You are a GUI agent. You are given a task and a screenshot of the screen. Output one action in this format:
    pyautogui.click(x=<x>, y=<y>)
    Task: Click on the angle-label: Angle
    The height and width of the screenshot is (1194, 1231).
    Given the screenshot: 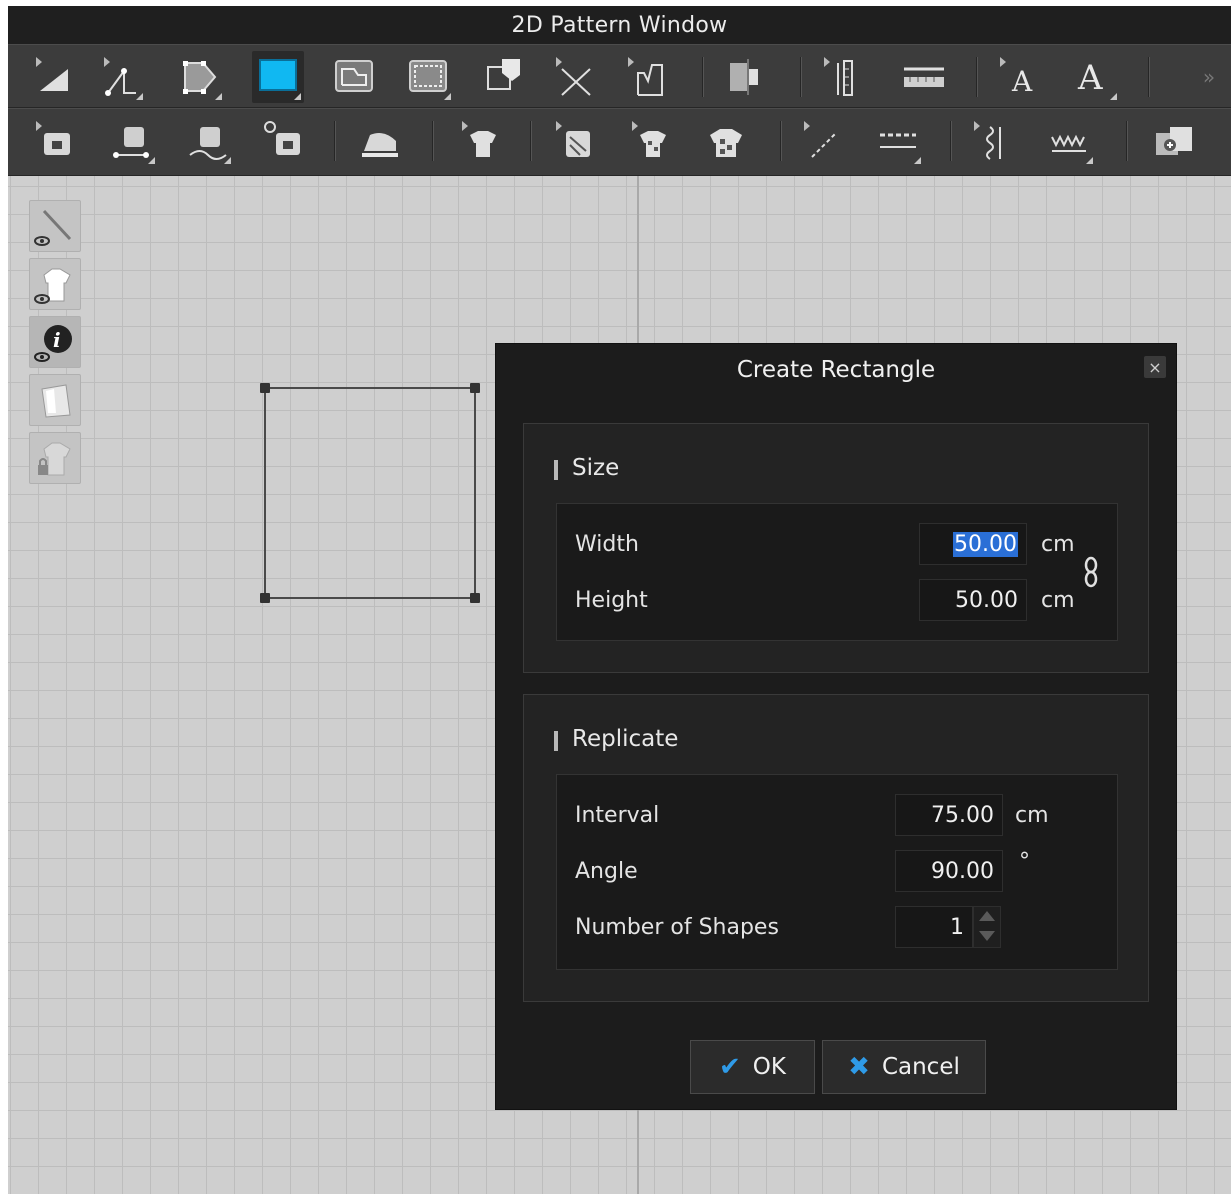 What is the action you would take?
    pyautogui.click(x=606, y=871)
    